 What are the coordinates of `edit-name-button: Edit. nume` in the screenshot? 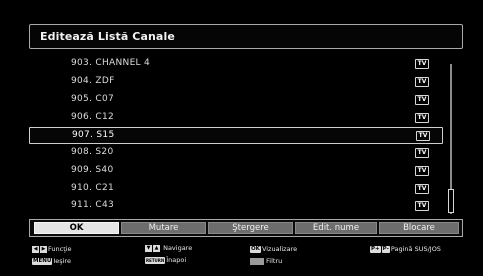 It's located at (336, 228).